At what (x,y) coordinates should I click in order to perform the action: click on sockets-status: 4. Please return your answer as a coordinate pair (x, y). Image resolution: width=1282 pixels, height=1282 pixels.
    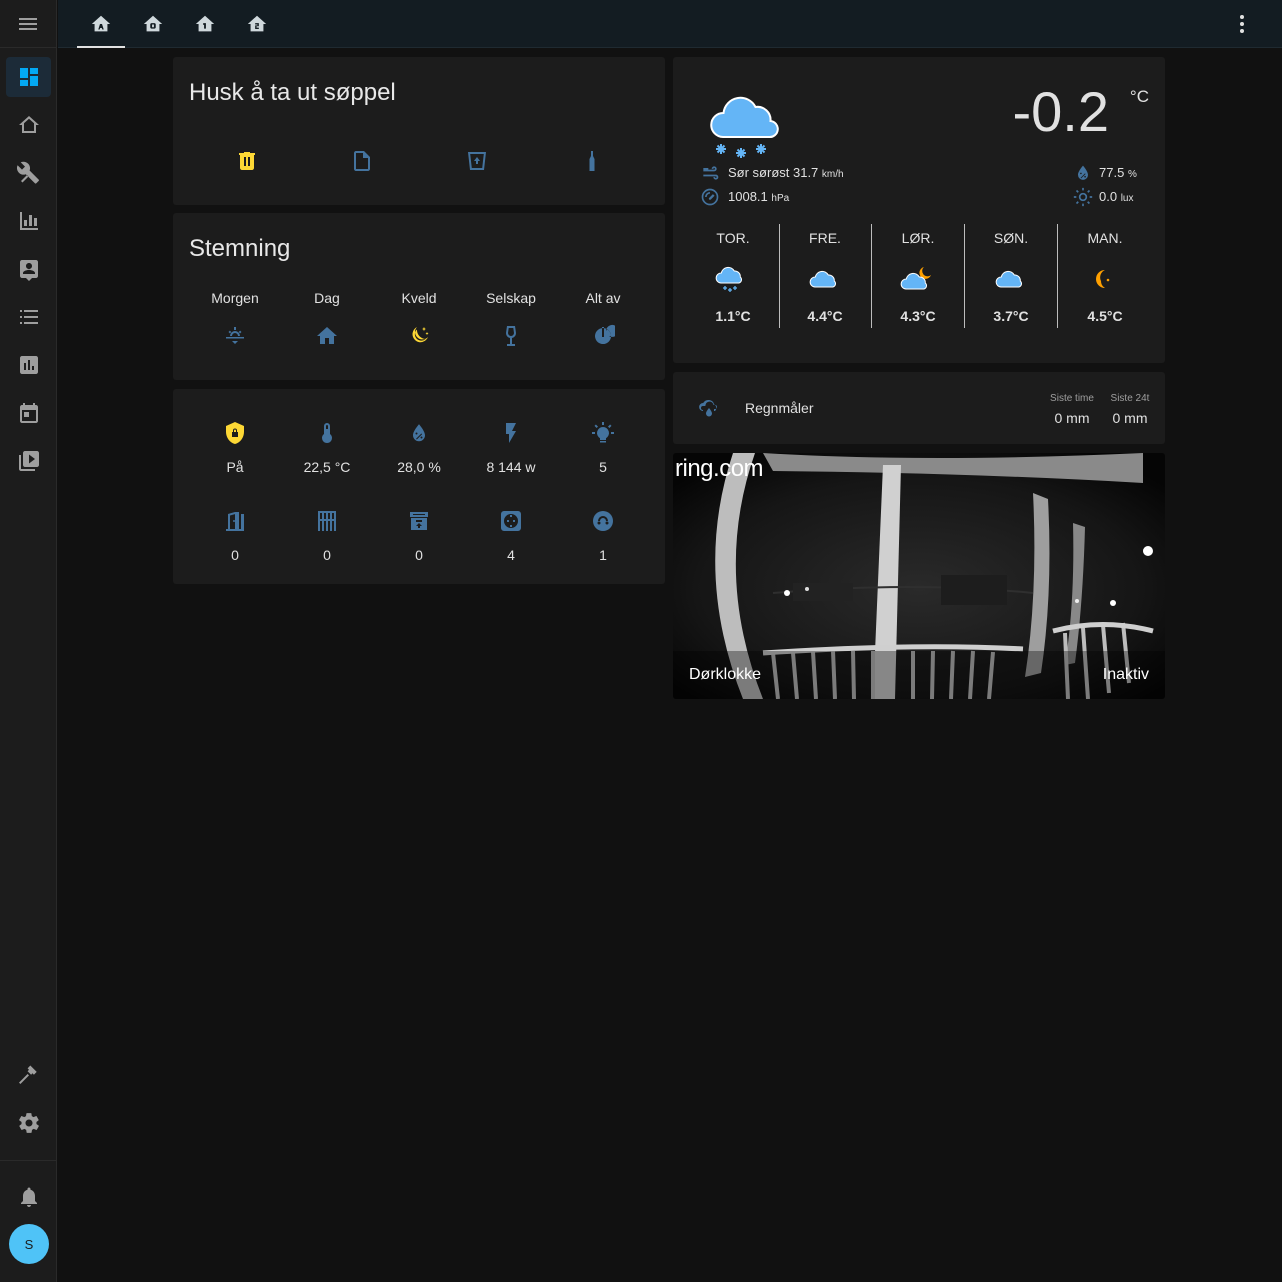
    Looking at the image, I should click on (511, 536).